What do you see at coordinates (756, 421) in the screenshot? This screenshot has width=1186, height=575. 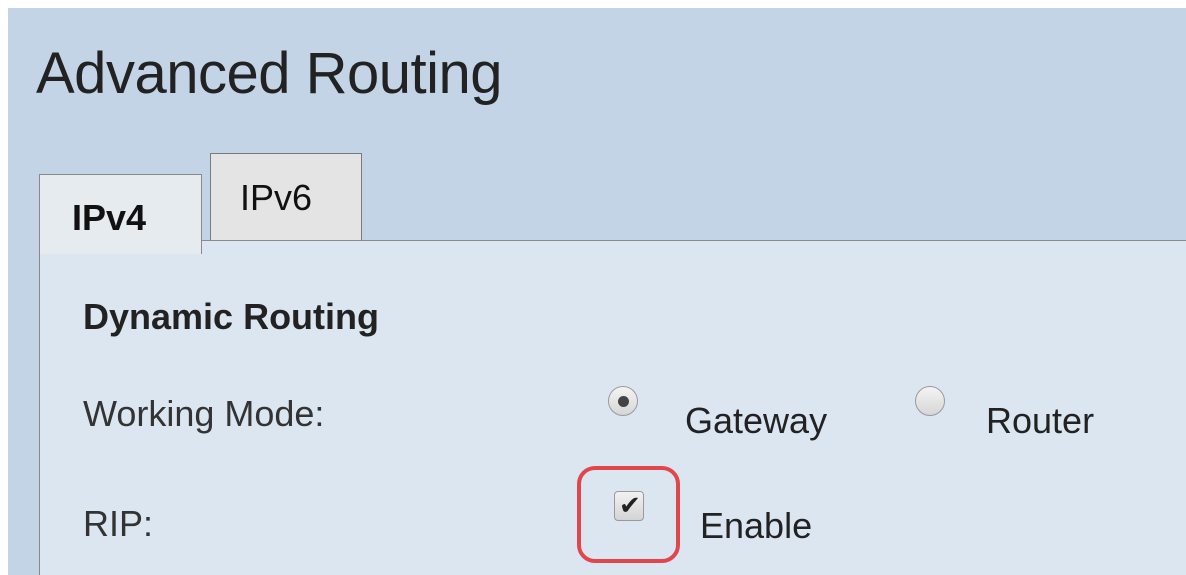 I see `gateway-radio-label: Gateway` at bounding box center [756, 421].